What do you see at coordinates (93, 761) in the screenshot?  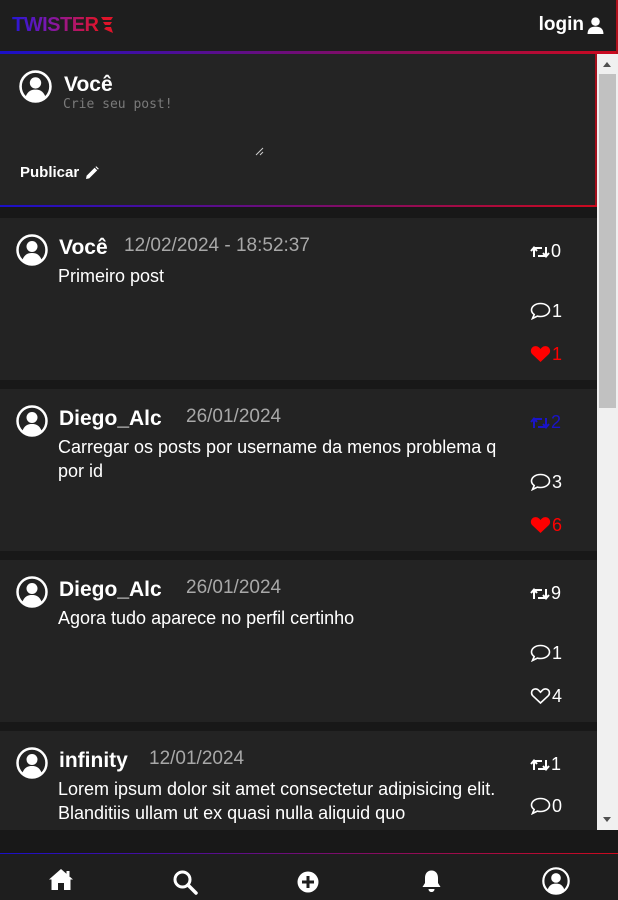 I see `post-author: infinity` at bounding box center [93, 761].